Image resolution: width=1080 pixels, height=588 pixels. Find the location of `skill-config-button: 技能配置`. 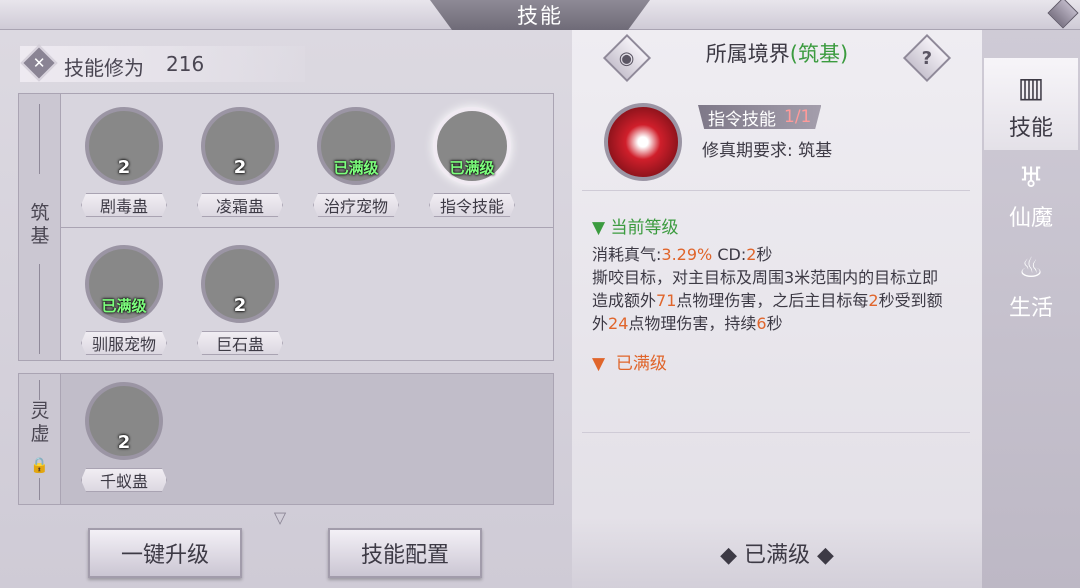

skill-config-button: 技能配置 is located at coordinates (405, 553).